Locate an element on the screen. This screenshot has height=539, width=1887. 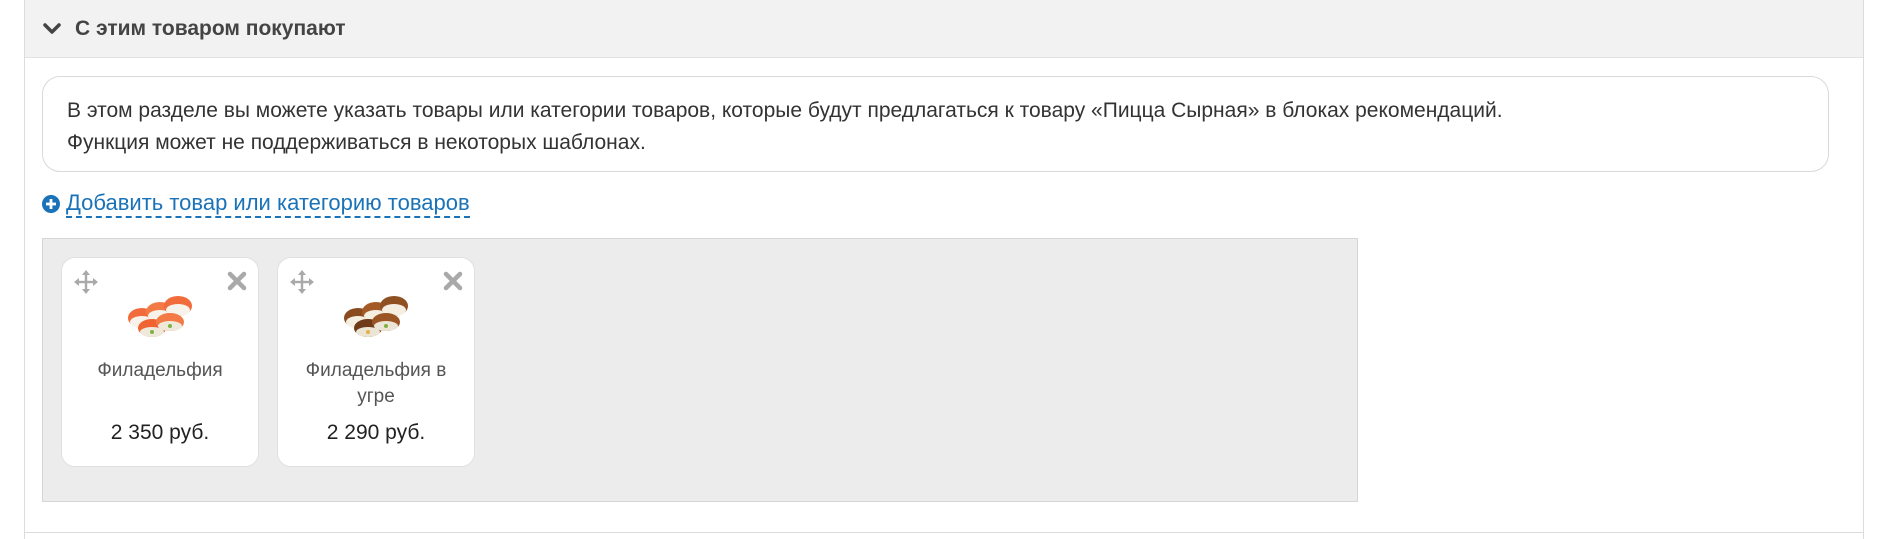
product-card: Филадельфия 2 350 руб. is located at coordinates (160, 362).